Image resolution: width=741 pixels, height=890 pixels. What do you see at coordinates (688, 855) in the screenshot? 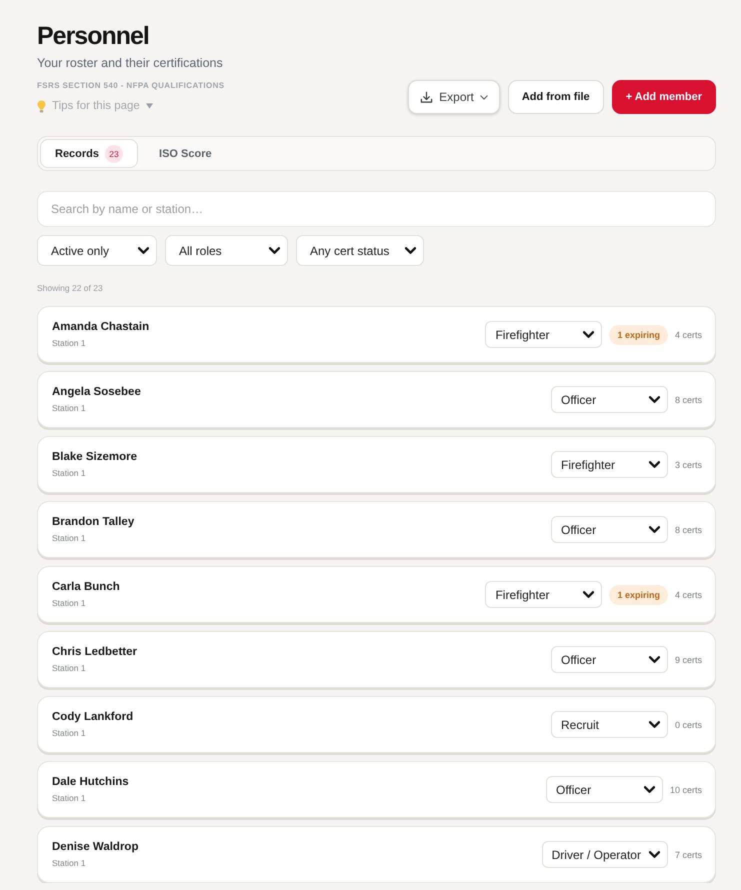
I see `cert-count: 7 certs` at bounding box center [688, 855].